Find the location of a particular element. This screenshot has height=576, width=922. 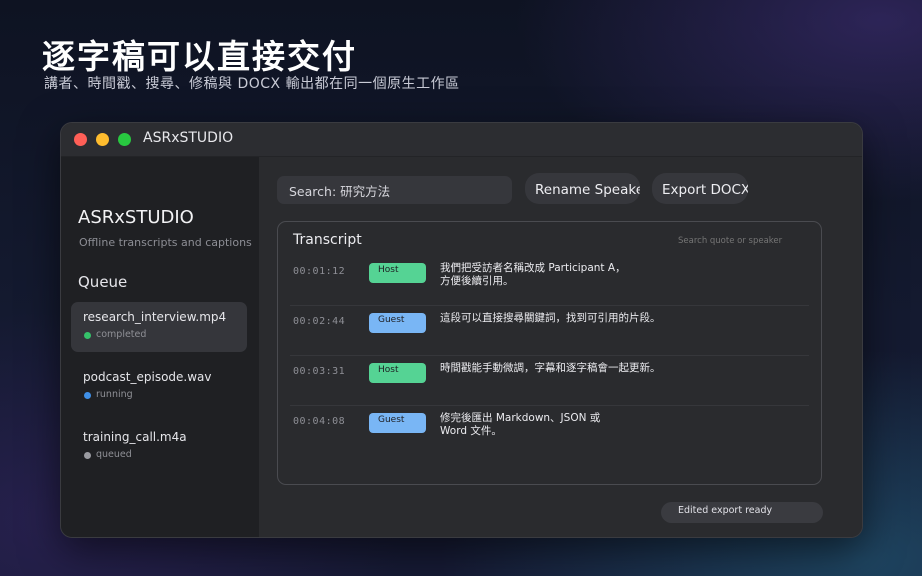

timestamp: 00:01:12 is located at coordinates (319, 271).